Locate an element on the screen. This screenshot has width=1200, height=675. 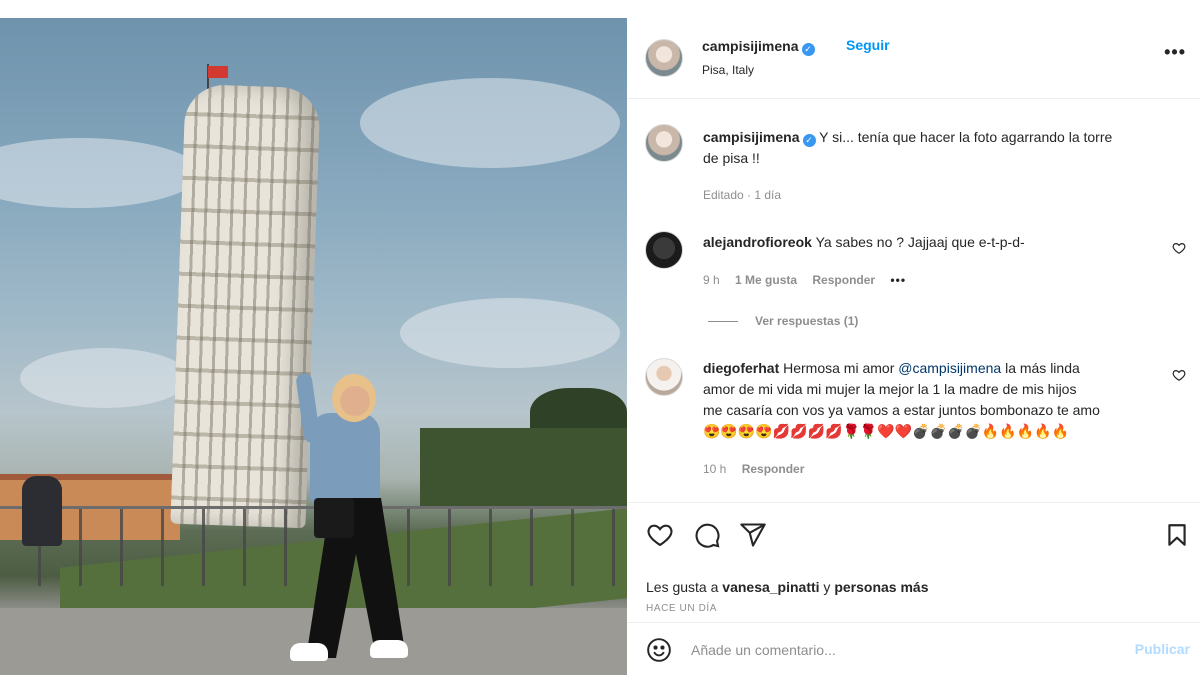
likes-user-link: vanesa_pinatti is located at coordinates (770, 587).